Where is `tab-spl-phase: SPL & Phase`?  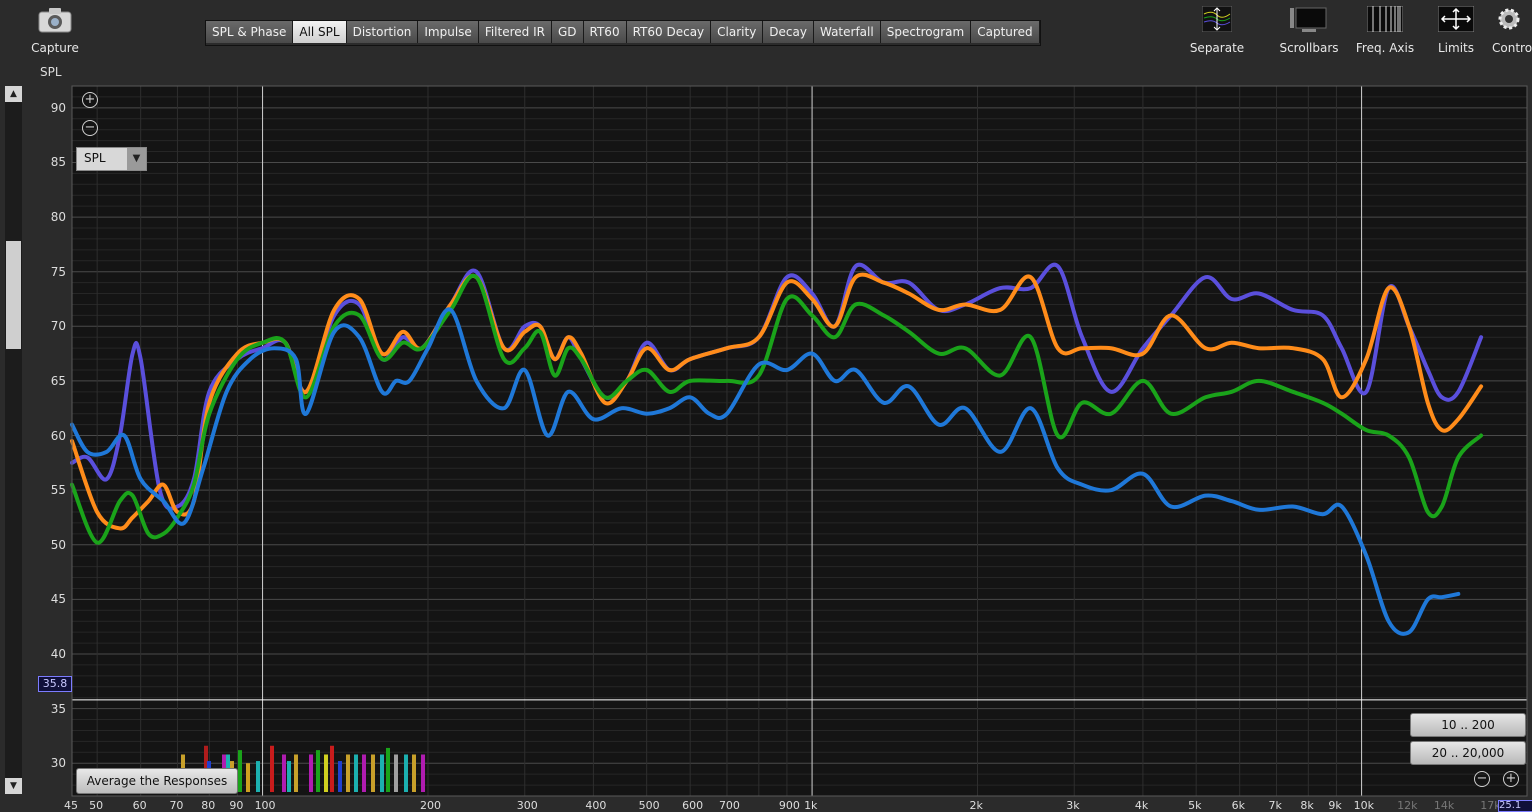
tab-spl-phase: SPL & Phase is located at coordinates (250, 32).